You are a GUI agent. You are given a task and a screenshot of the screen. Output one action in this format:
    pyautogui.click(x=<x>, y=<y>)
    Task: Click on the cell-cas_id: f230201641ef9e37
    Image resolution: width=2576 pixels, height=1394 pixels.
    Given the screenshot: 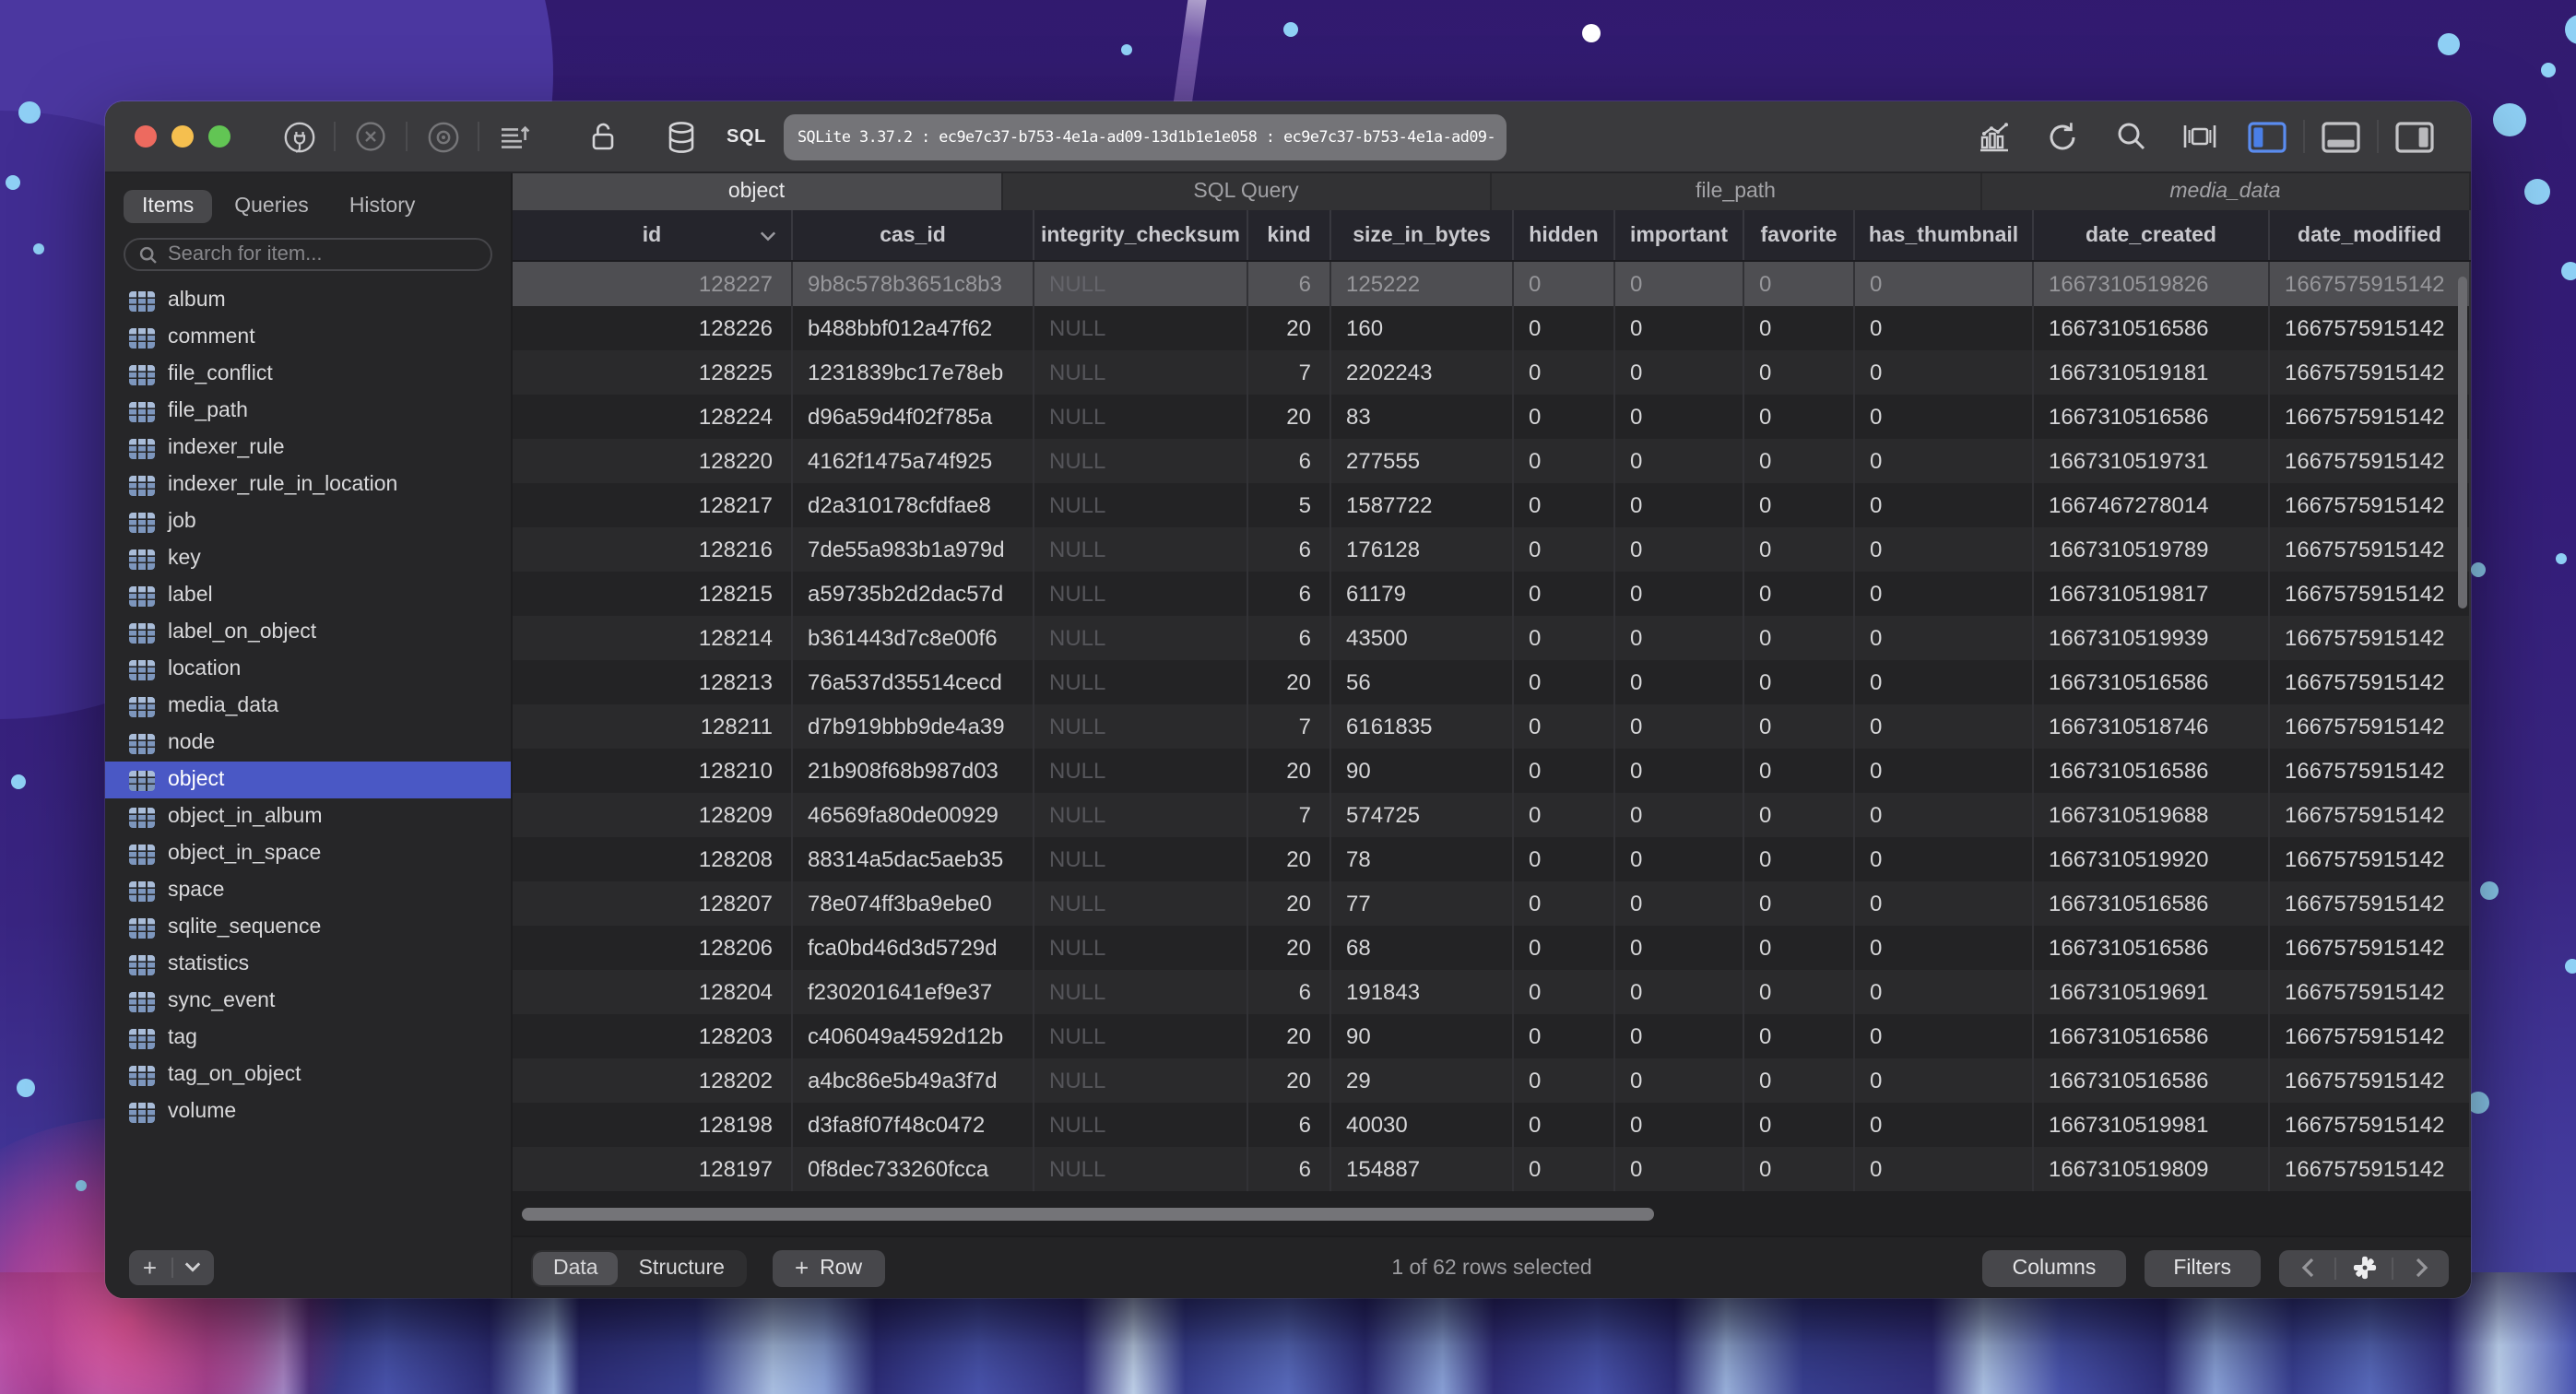 What is the action you would take?
    pyautogui.click(x=913, y=992)
    